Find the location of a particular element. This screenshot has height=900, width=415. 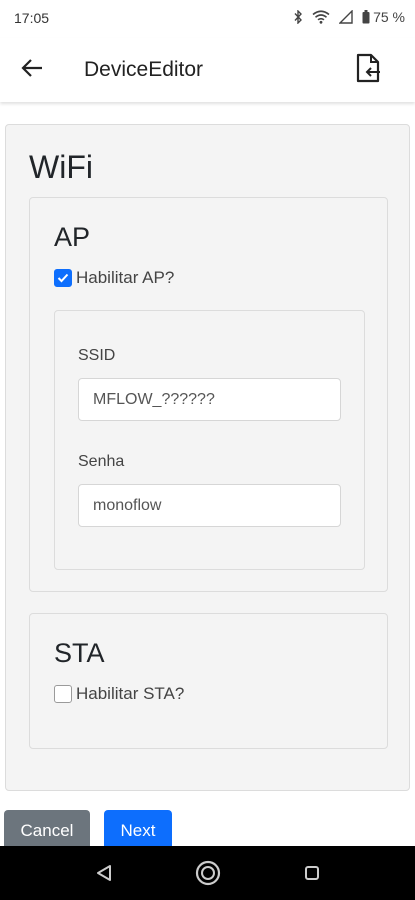

sta-checkbox-box is located at coordinates (63, 694).